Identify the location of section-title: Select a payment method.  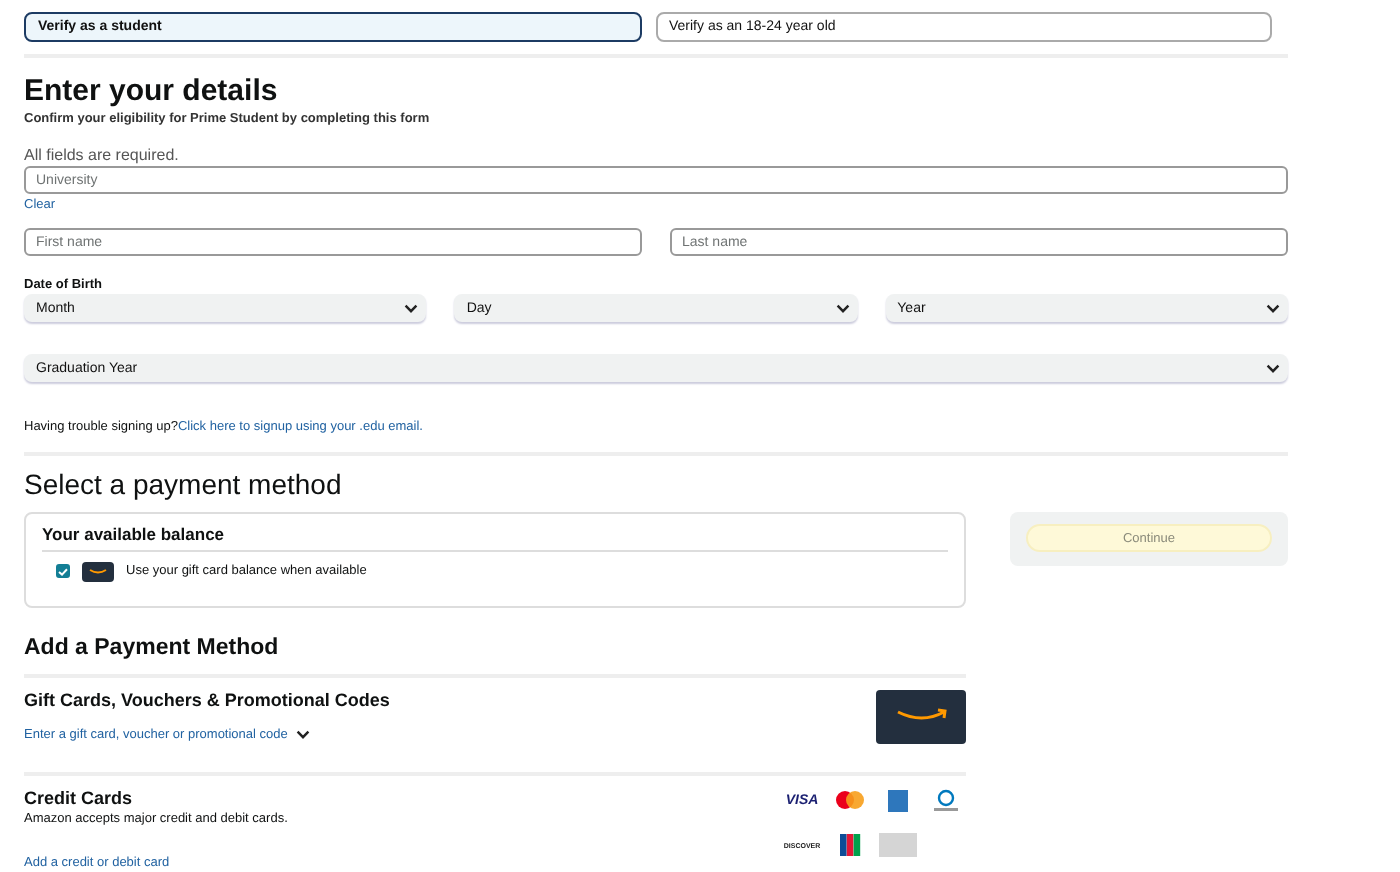
(184, 483).